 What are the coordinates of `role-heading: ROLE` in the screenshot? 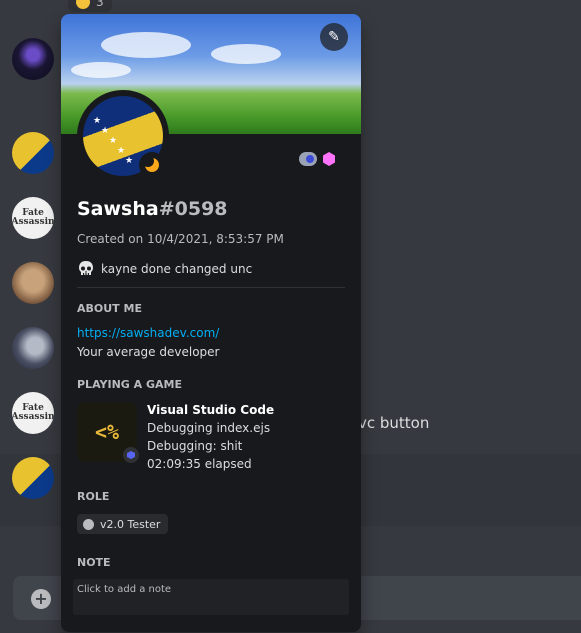 It's located at (93, 496).